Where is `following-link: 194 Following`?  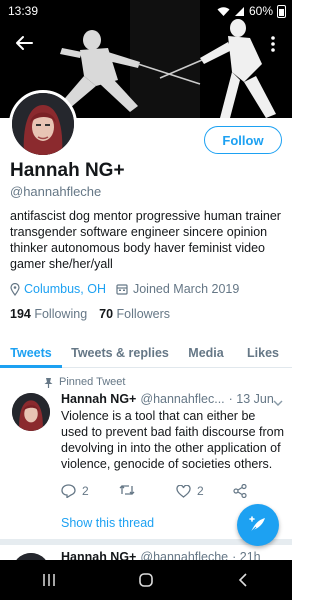 following-link: 194 Following is located at coordinates (48, 314).